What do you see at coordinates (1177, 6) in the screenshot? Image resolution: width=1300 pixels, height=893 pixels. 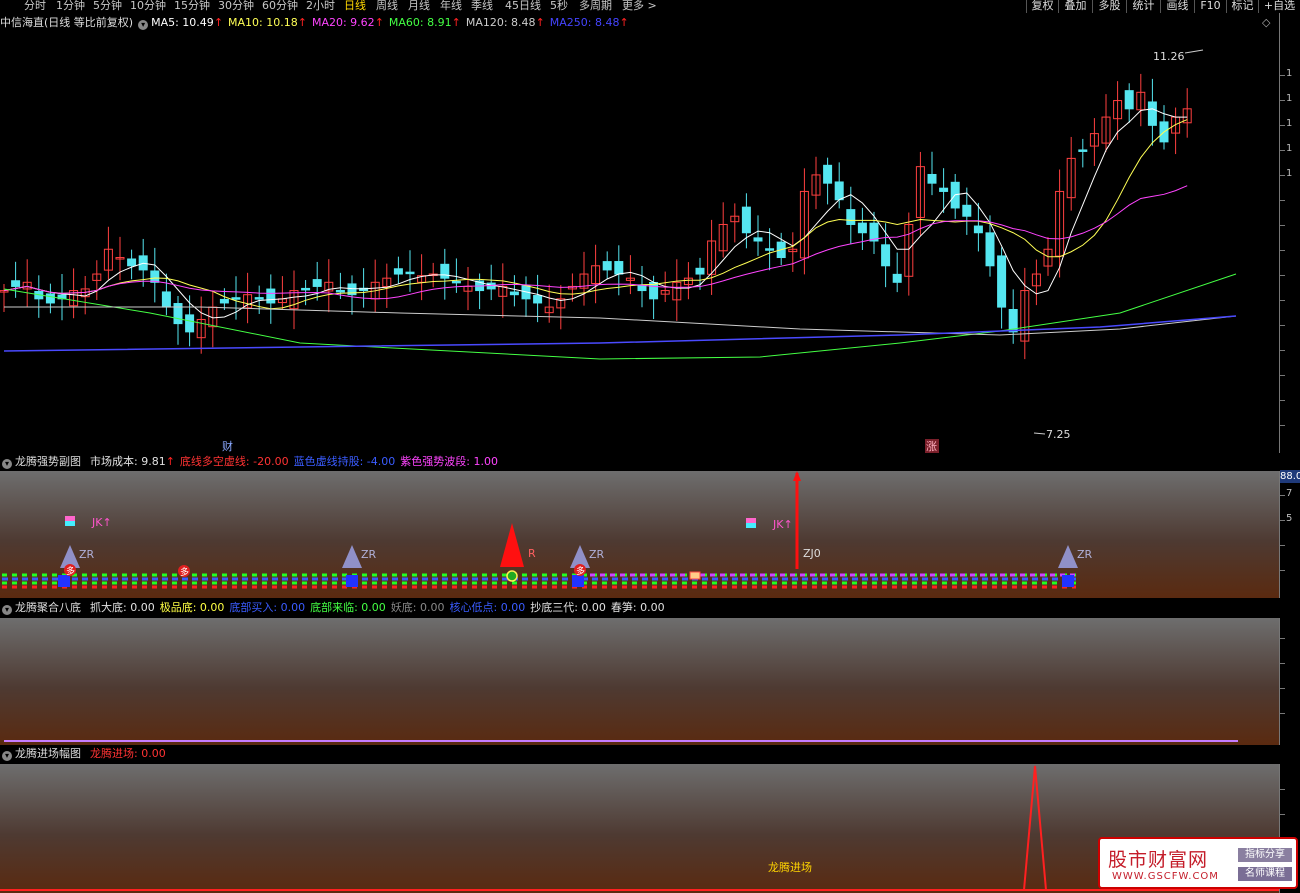 I see `toolbar-button-4: 画线` at bounding box center [1177, 6].